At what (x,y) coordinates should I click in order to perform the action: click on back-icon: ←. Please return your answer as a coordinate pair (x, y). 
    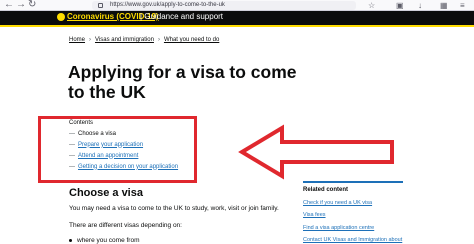
    Looking at the image, I should click on (9, 5).